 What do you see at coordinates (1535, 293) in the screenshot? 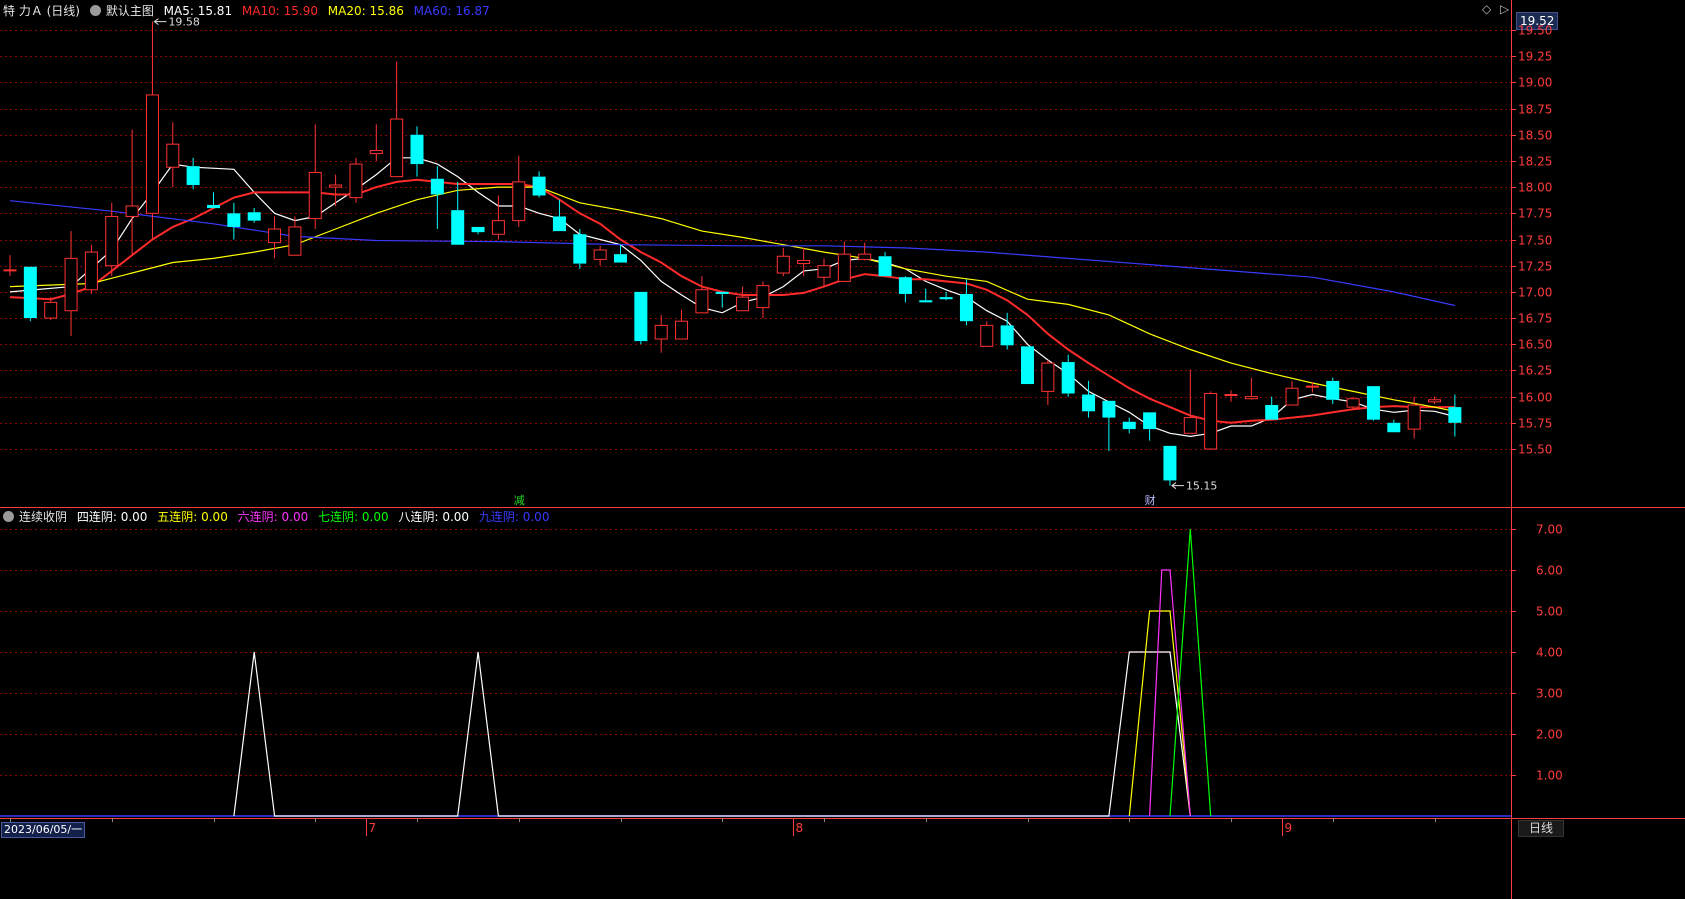
I see `y-tick-label: 17.00` at bounding box center [1535, 293].